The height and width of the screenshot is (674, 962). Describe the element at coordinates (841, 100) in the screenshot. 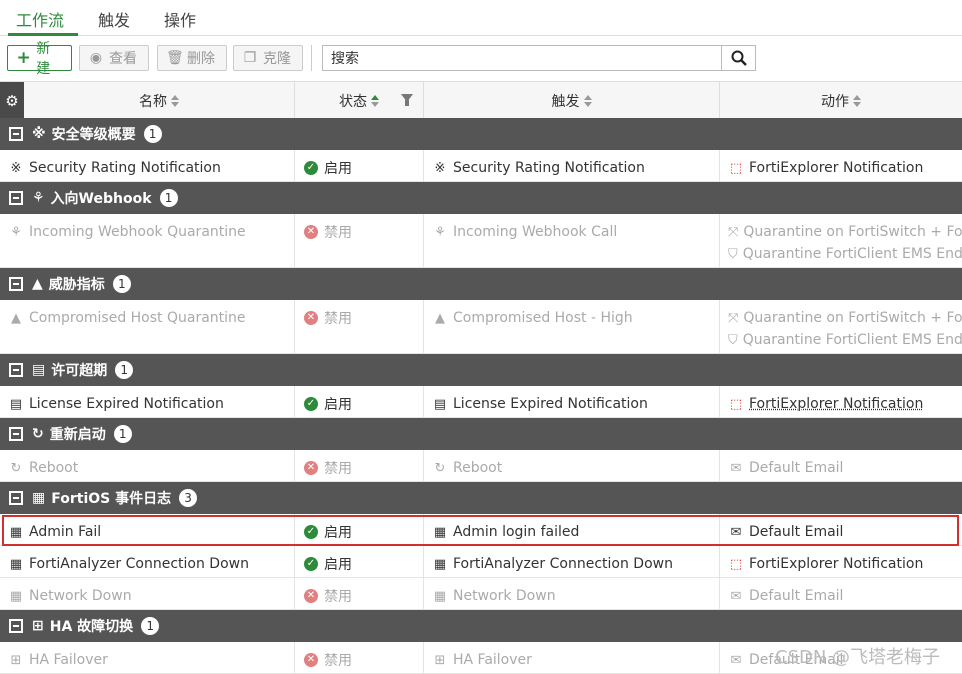

I see `column-header-action: 动作` at that location.